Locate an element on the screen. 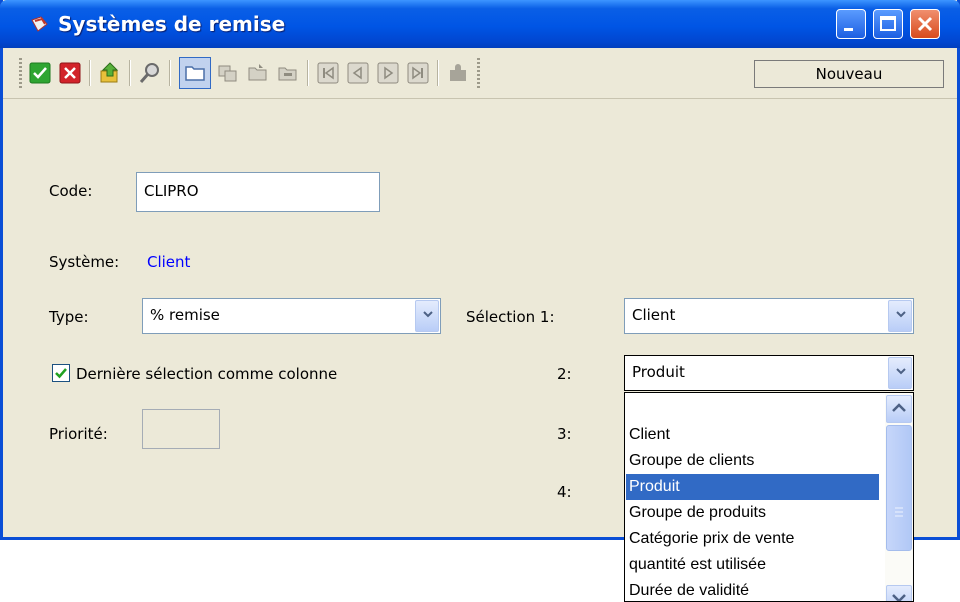 The height and width of the screenshot is (602, 960). selection2-dropdown-button is located at coordinates (900, 373).